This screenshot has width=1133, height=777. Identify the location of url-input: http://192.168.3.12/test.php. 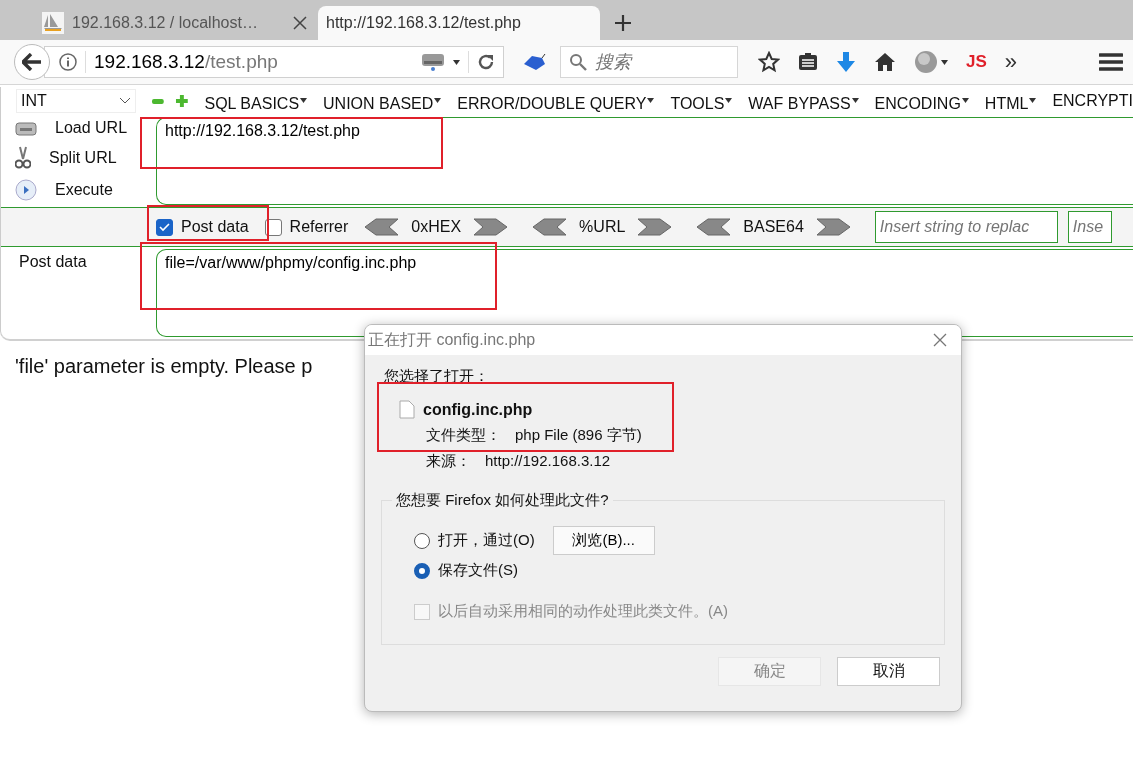
(644, 161).